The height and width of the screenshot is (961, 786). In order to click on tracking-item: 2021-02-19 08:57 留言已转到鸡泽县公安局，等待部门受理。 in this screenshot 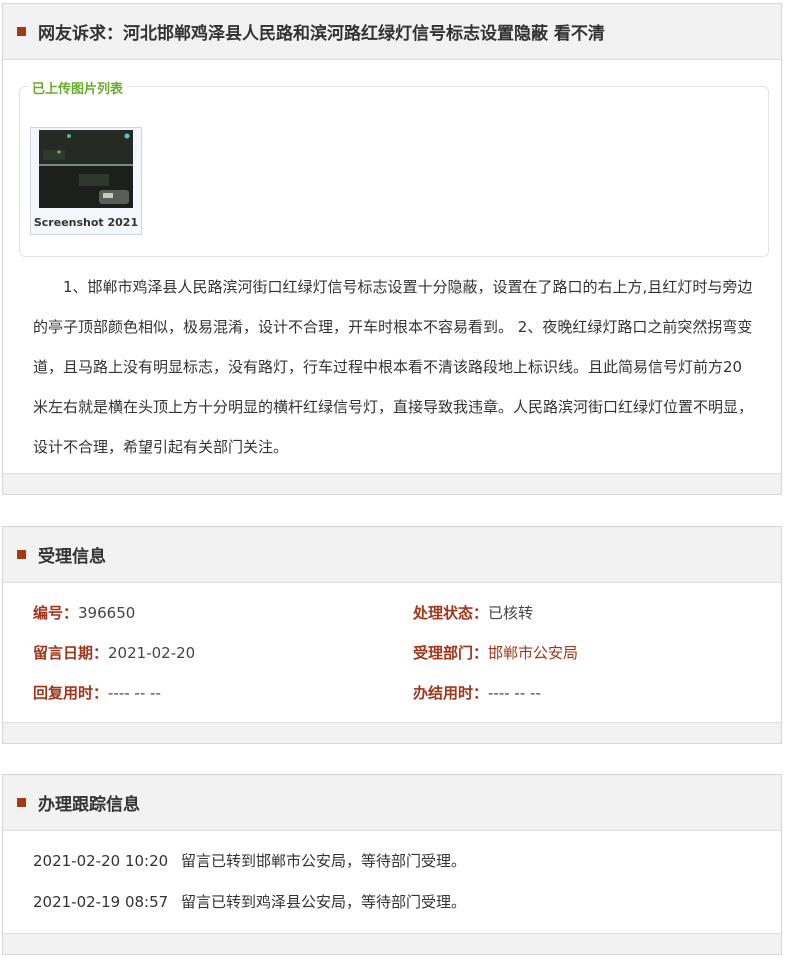, I will do `click(249, 901)`.